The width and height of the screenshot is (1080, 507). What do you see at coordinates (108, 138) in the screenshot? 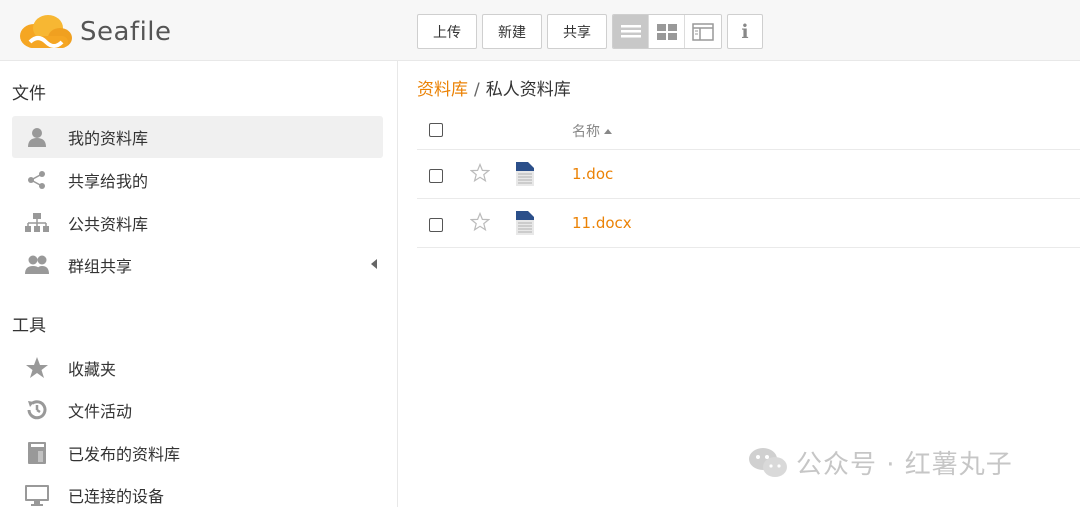
I see `sidebar-item-label: 我的资料库` at bounding box center [108, 138].